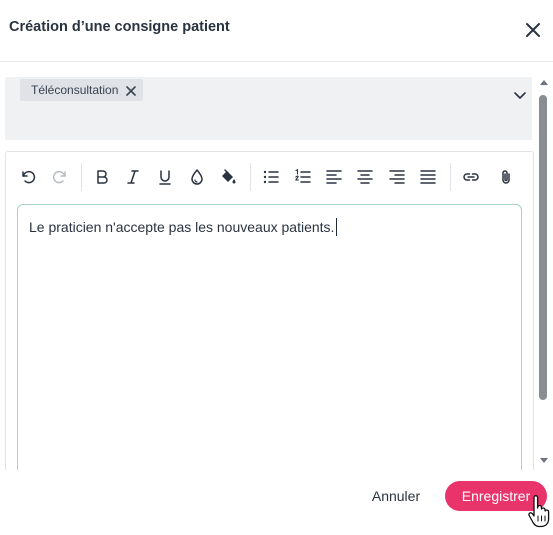  I want to click on bullet-list-icon, so click(271, 177).